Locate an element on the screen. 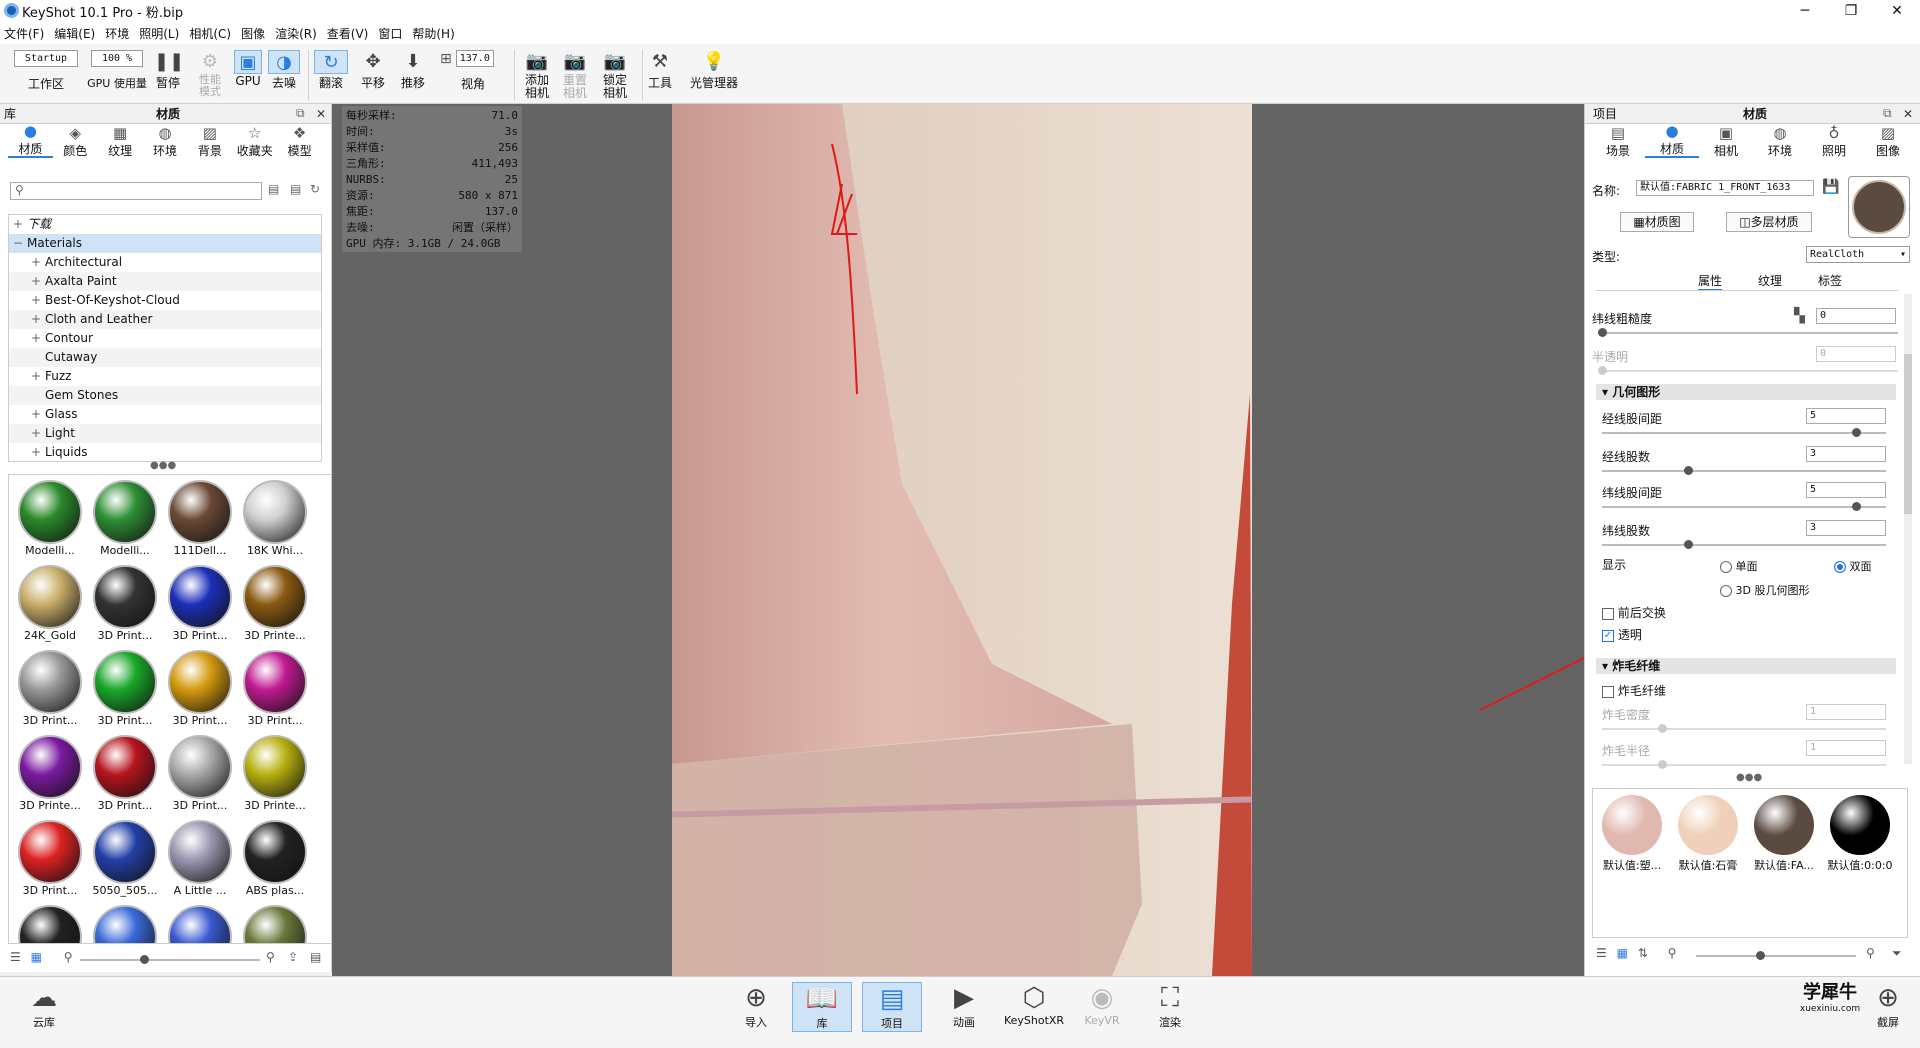  import-button: ⊕ 导入 is located at coordinates (756, 1006).